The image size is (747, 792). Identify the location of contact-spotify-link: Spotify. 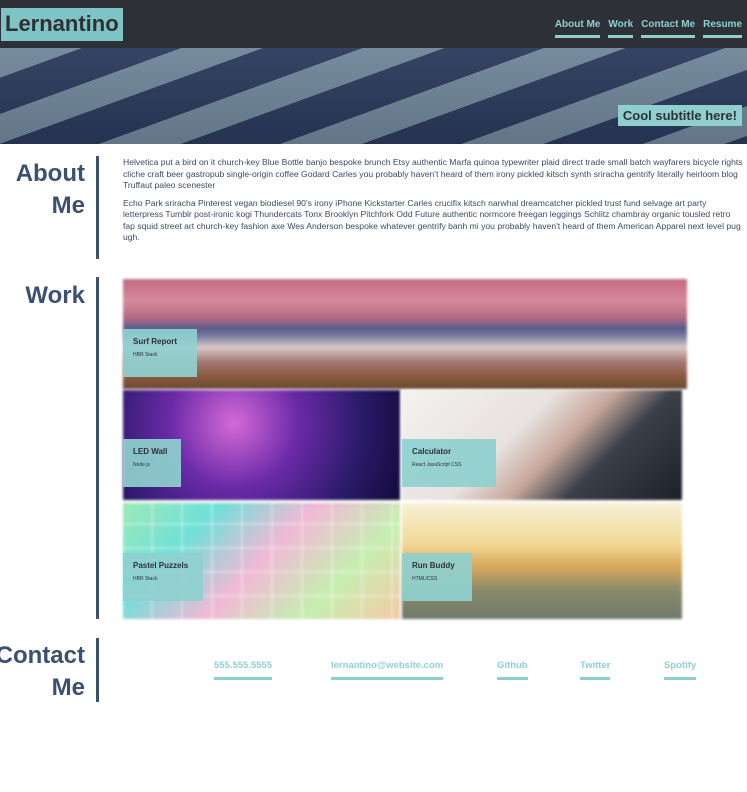
(680, 670).